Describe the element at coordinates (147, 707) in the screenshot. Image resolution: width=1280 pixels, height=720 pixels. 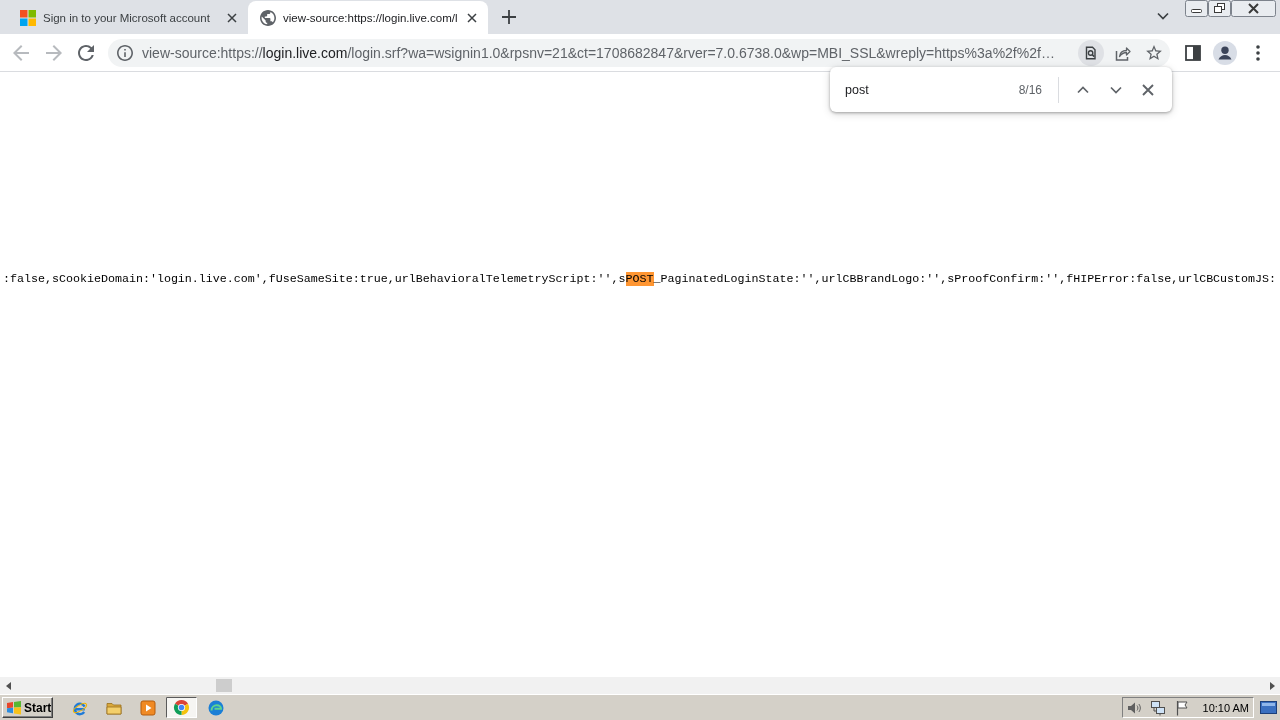
I see `play-icon` at that location.